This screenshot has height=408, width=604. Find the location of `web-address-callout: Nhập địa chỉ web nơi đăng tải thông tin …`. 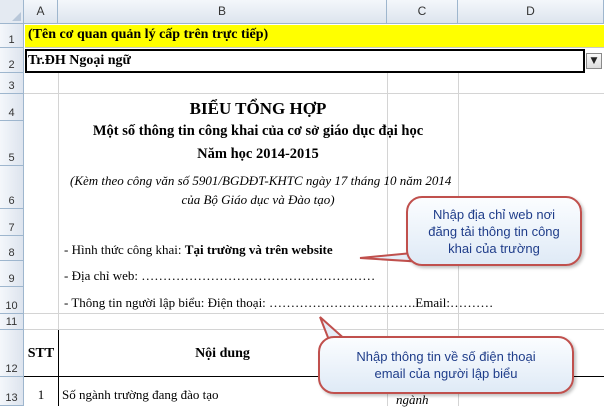

web-address-callout: Nhập địa chỉ web nơi đăng tải thông tin … is located at coordinates (494, 231).